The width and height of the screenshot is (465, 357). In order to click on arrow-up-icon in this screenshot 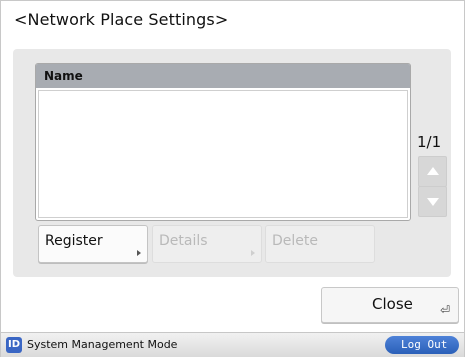, I will do `click(433, 171)`.